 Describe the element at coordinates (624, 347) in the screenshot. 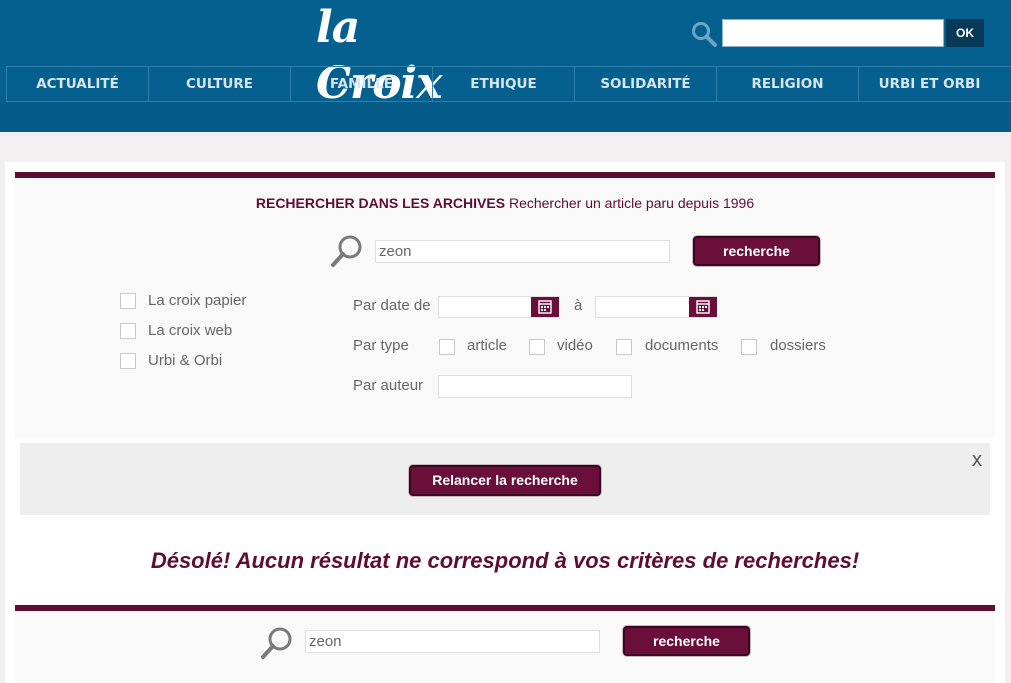

I see `type-checkbox-documents` at that location.